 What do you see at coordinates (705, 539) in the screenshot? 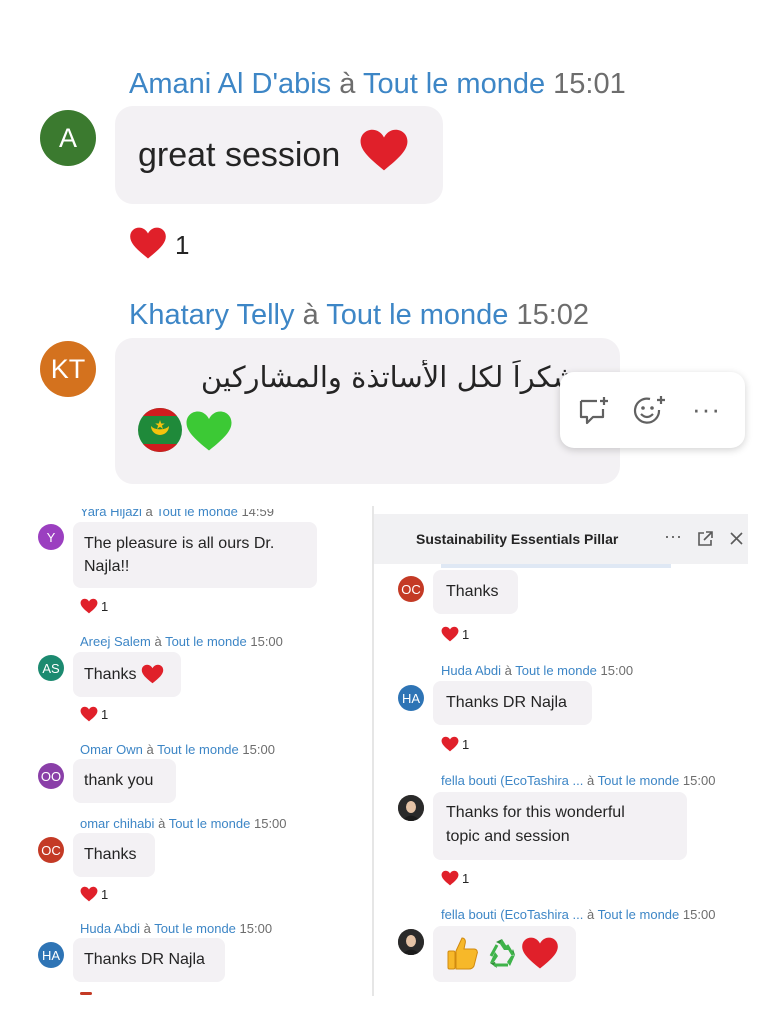
I see `pop-out-icon` at bounding box center [705, 539].